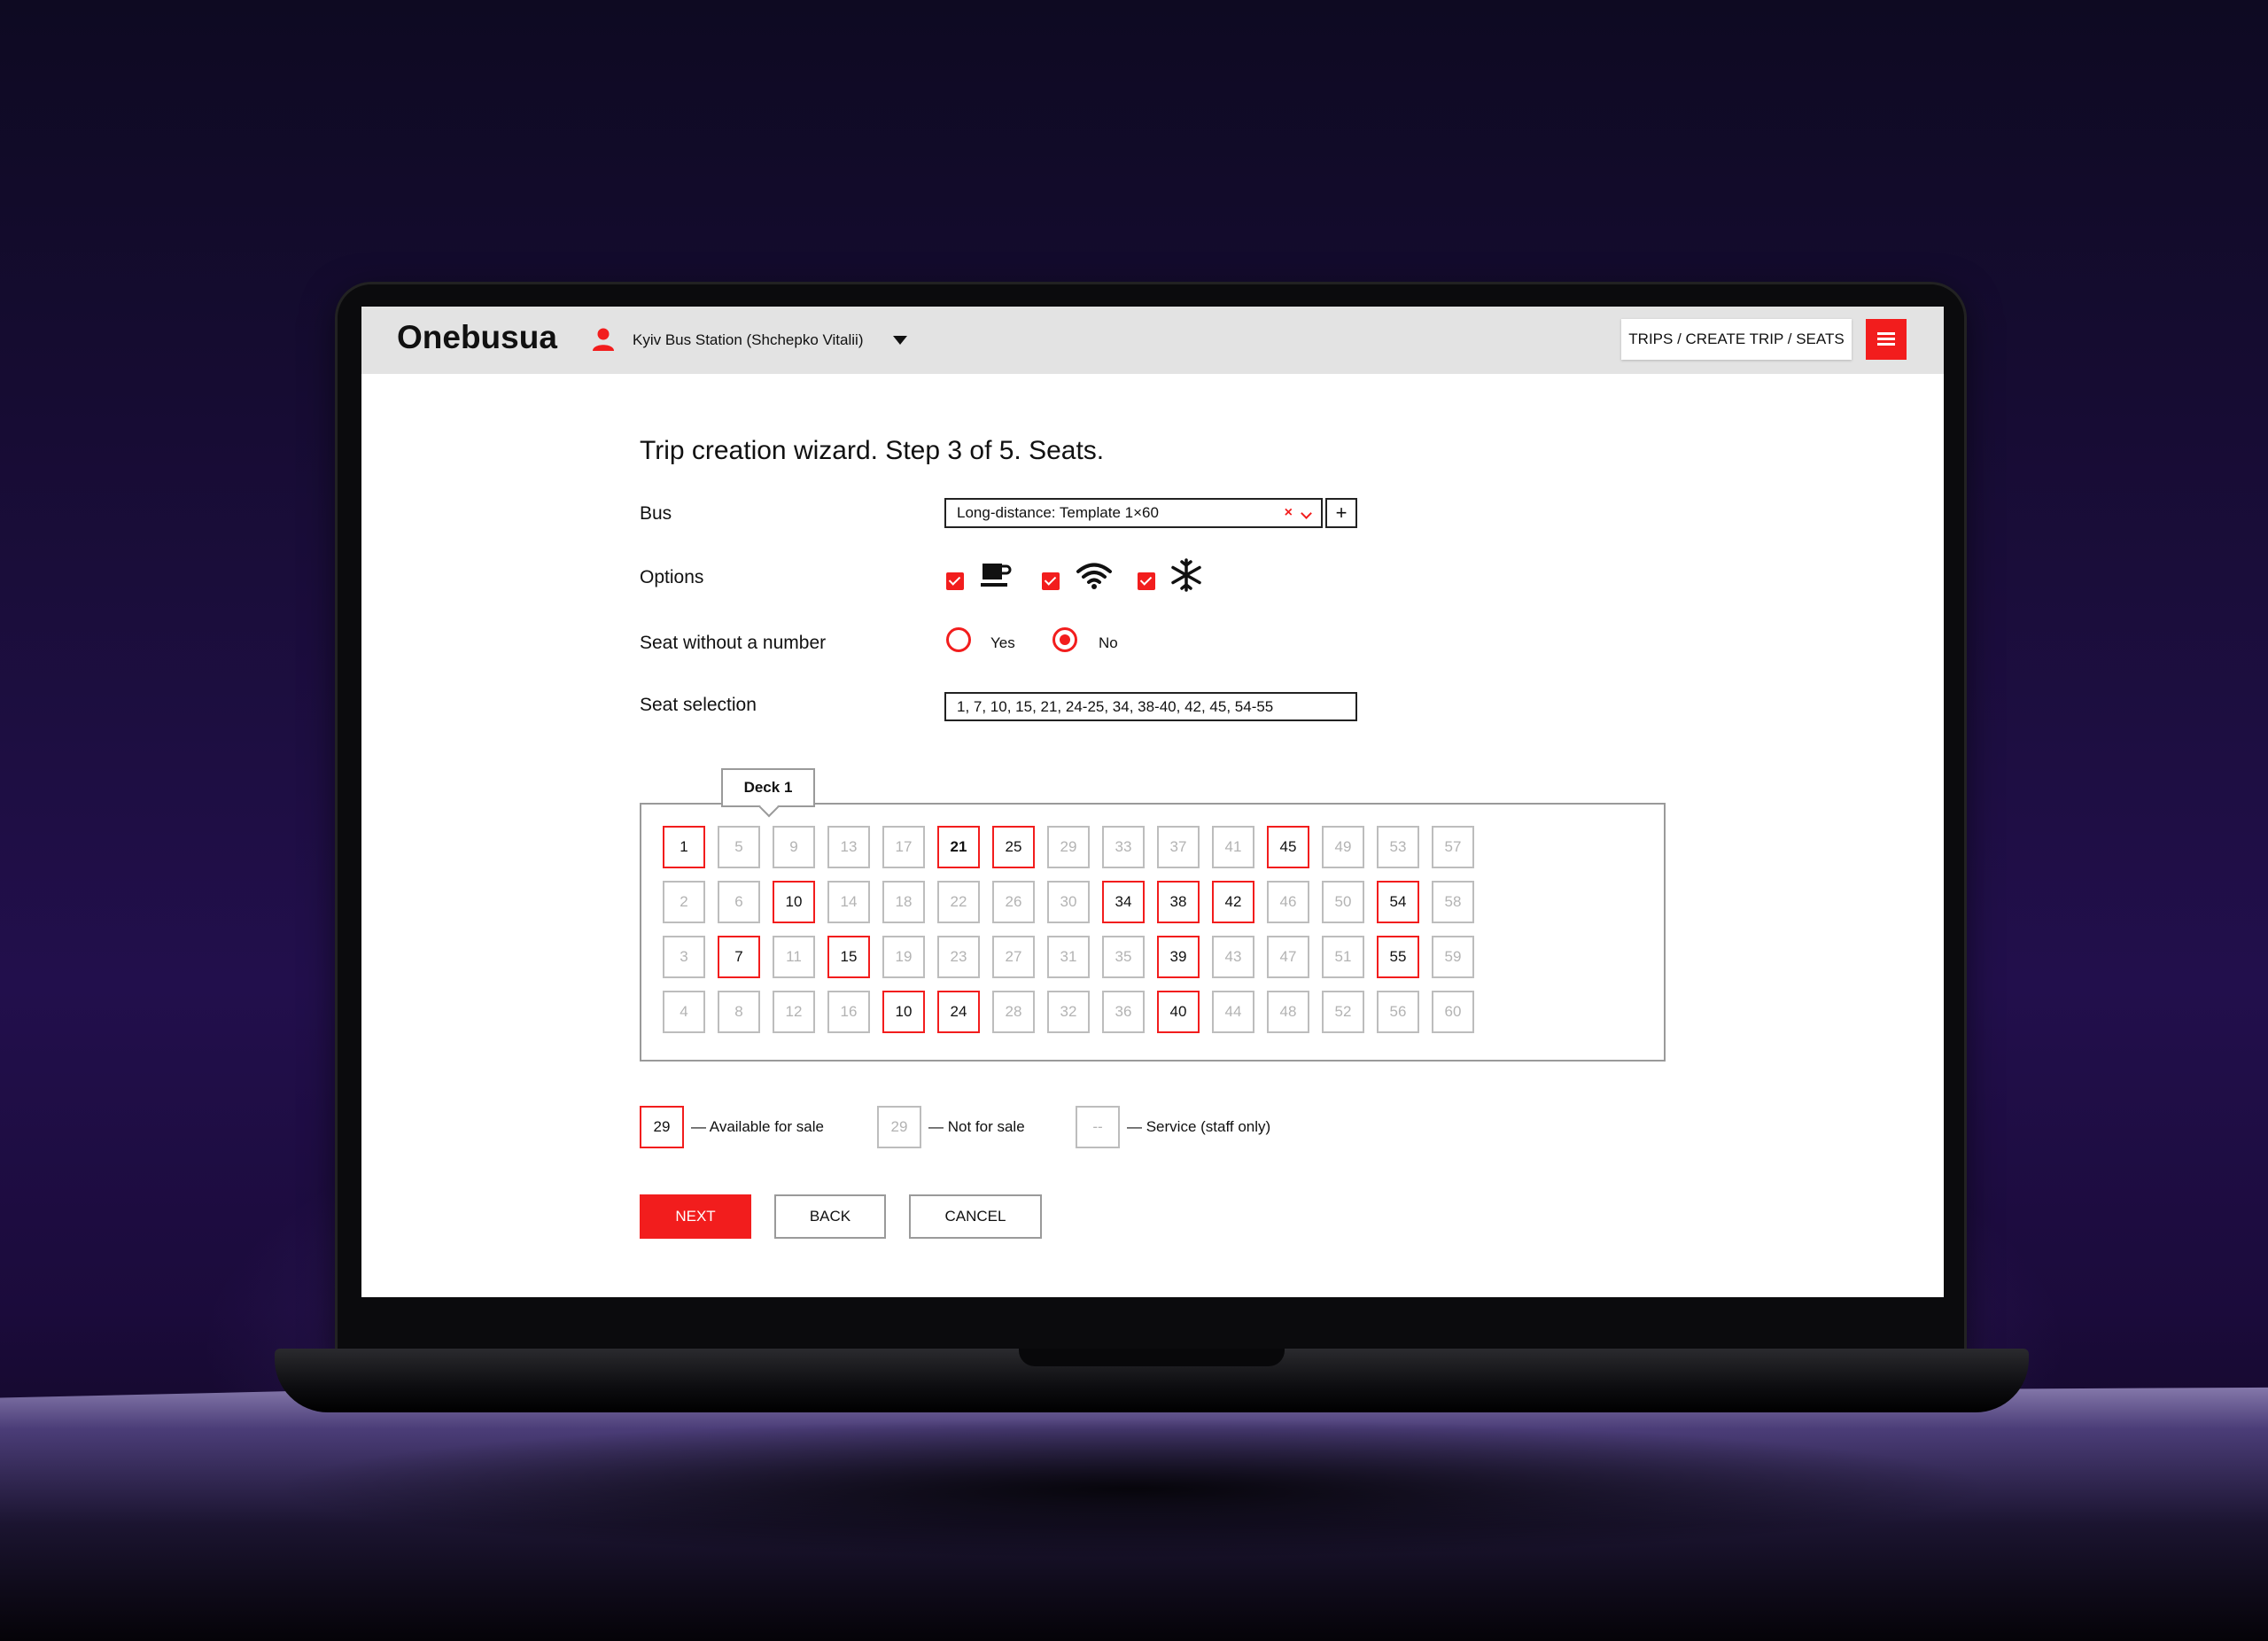 This screenshot has height=1641, width=2268. What do you see at coordinates (1343, 1012) in the screenshot?
I see `seat-52: 52` at bounding box center [1343, 1012].